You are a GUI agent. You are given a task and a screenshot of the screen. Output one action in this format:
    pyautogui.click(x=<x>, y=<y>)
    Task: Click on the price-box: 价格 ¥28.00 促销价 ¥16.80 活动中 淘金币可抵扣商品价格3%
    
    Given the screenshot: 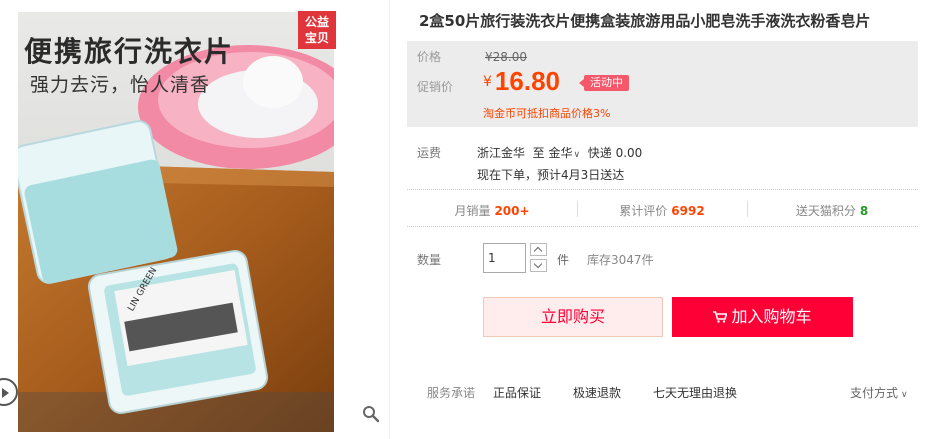 What is the action you would take?
    pyautogui.click(x=662, y=84)
    